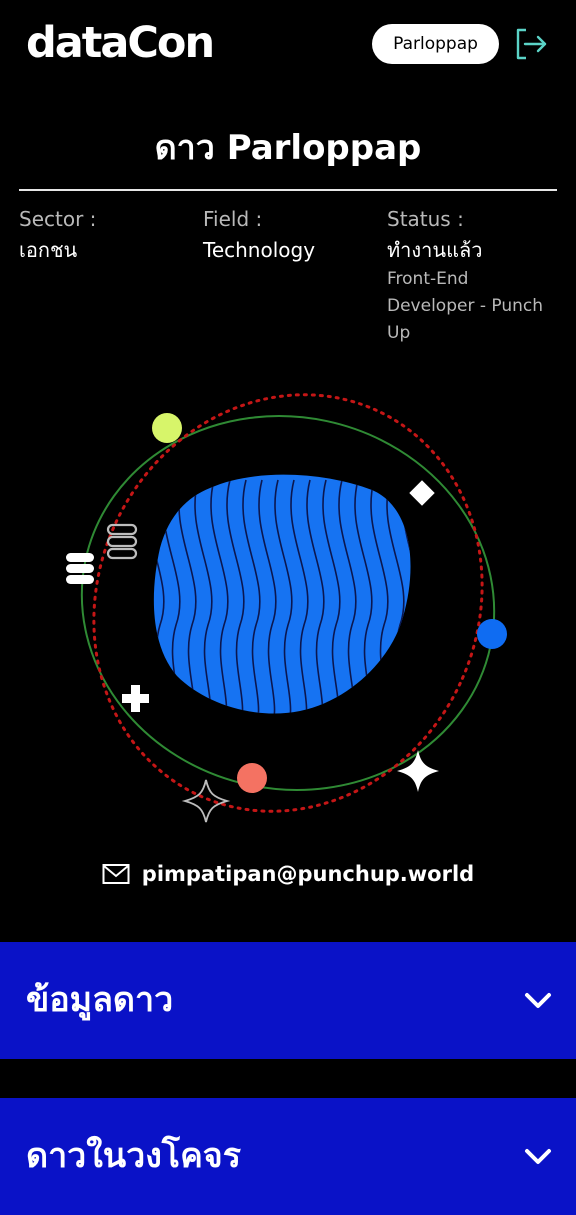 This screenshot has width=576, height=1215. I want to click on status-value: ทำงานแล้ว, so click(435, 250).